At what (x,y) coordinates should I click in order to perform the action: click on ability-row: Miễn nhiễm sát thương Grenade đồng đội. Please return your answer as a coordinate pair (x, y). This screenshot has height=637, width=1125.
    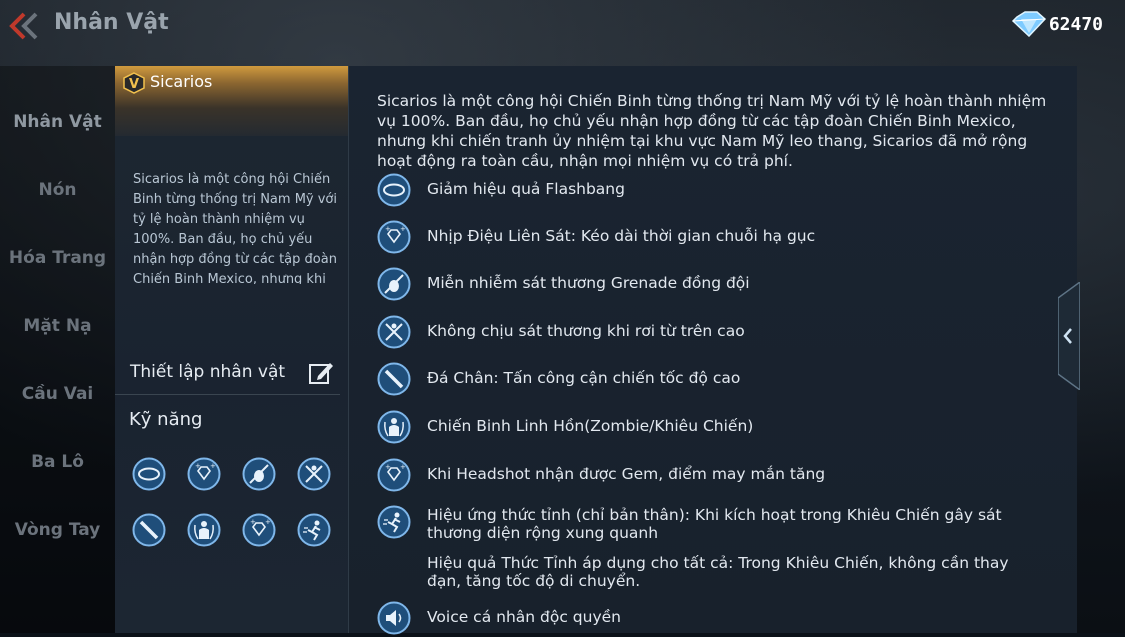
    Looking at the image, I should click on (722, 285).